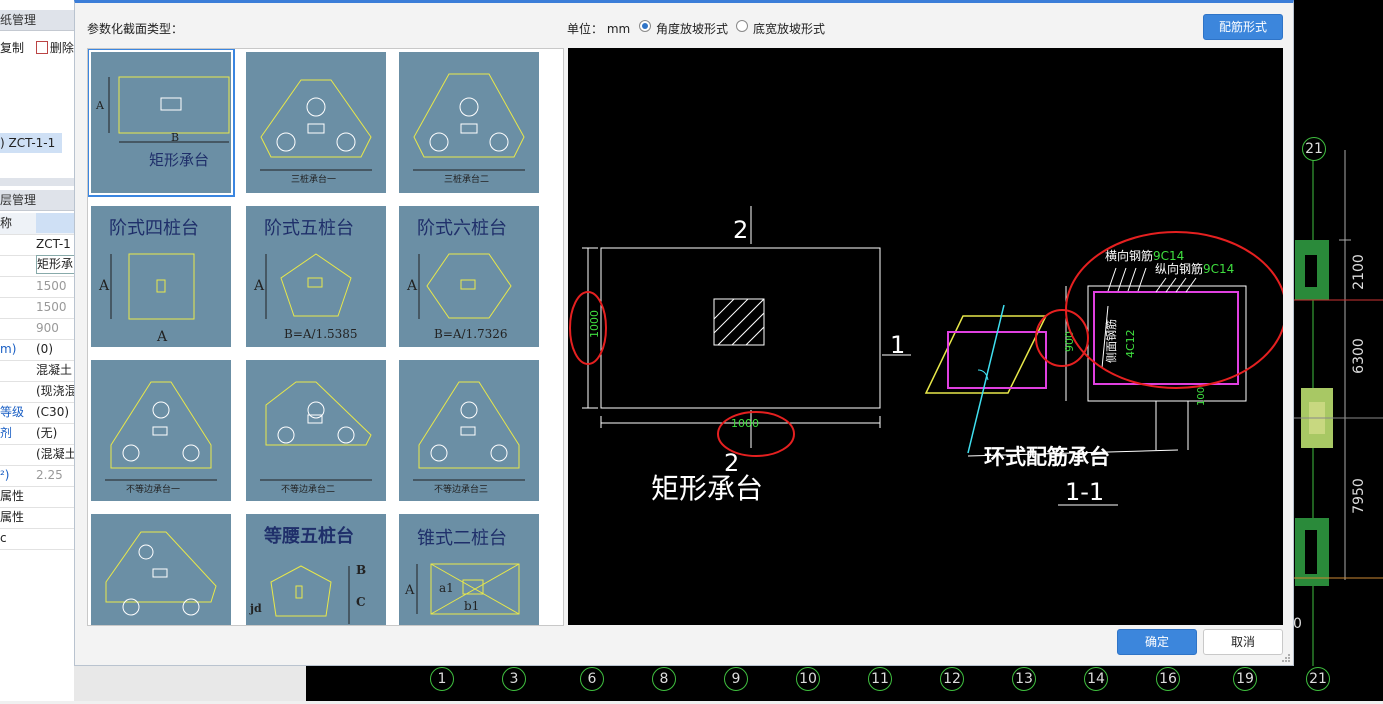  I want to click on property-row: ²) 2.25, so click(37, 476).